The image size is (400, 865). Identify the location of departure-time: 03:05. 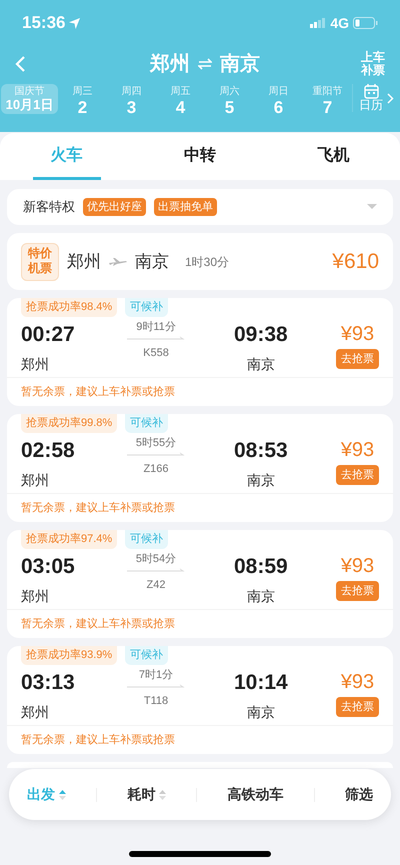
(48, 567).